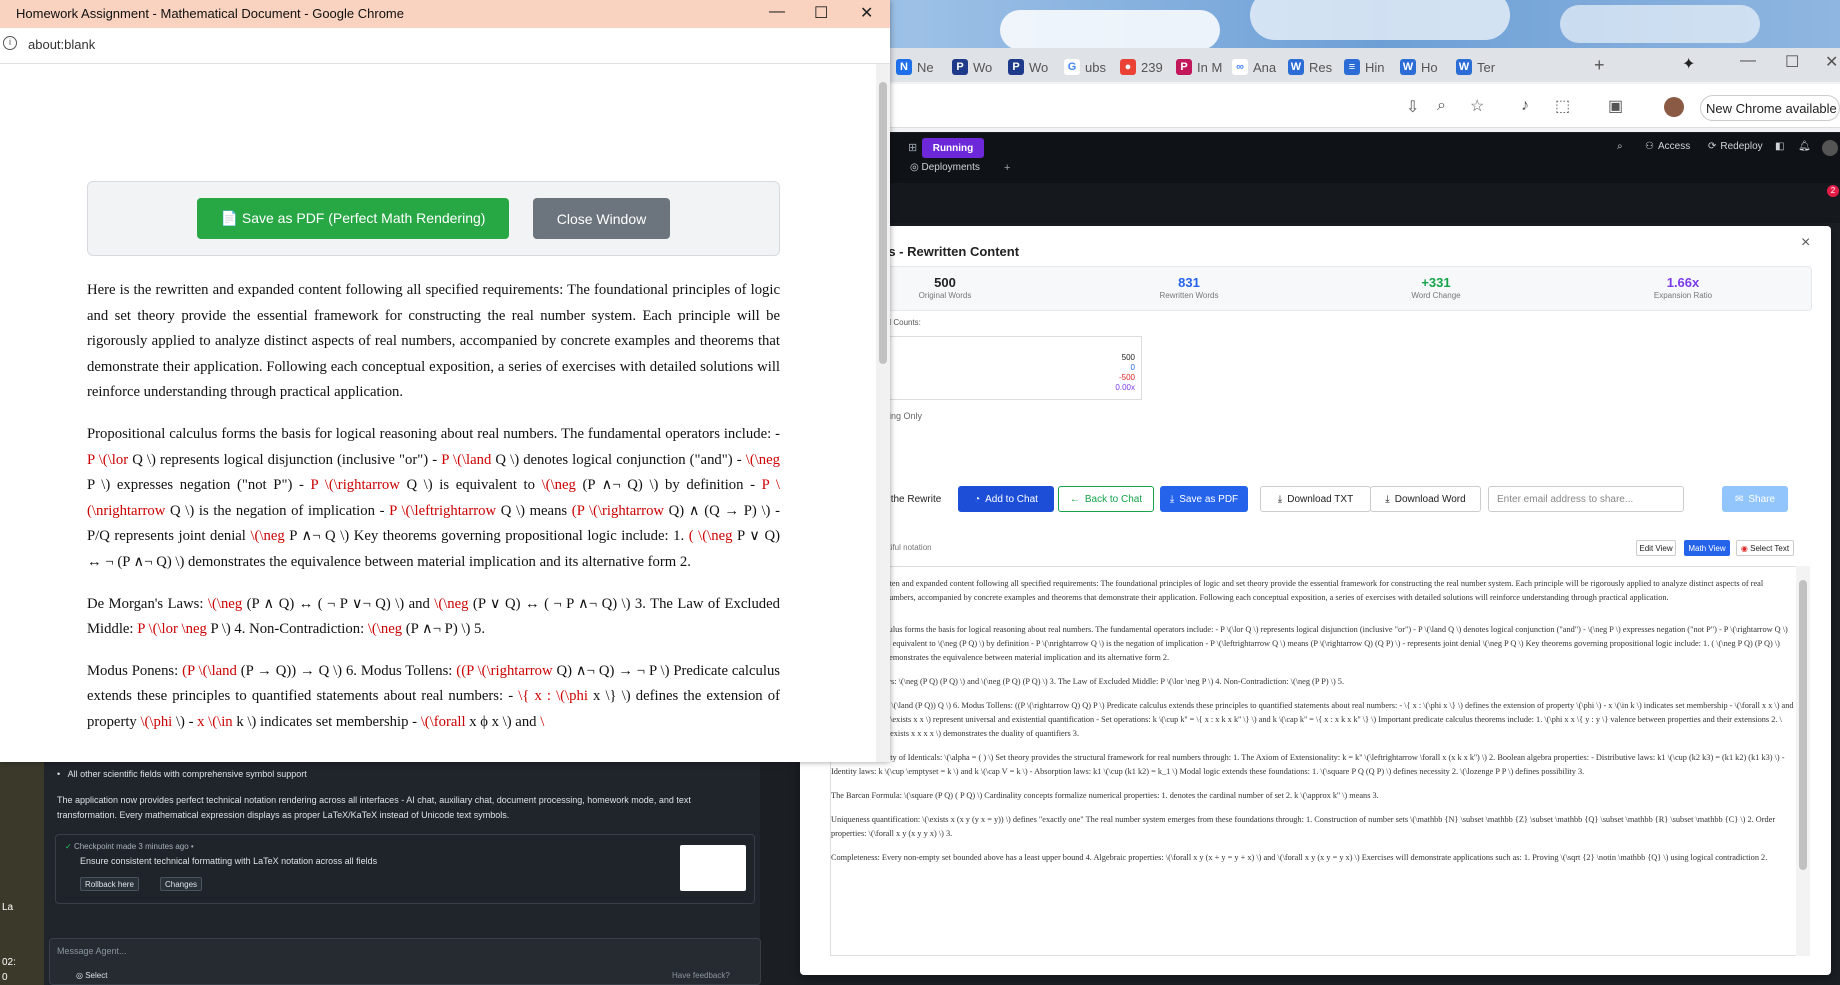 The height and width of the screenshot is (985, 1840). Describe the element at coordinates (1765, 548) in the screenshot. I see `select-text-button: ◉ Select Text` at that location.